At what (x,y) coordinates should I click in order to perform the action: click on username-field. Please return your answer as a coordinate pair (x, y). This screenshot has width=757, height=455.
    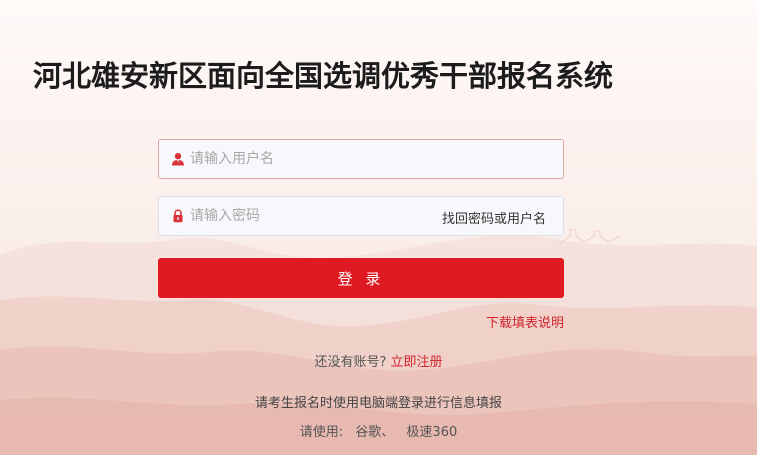
    Looking at the image, I should click on (361, 159).